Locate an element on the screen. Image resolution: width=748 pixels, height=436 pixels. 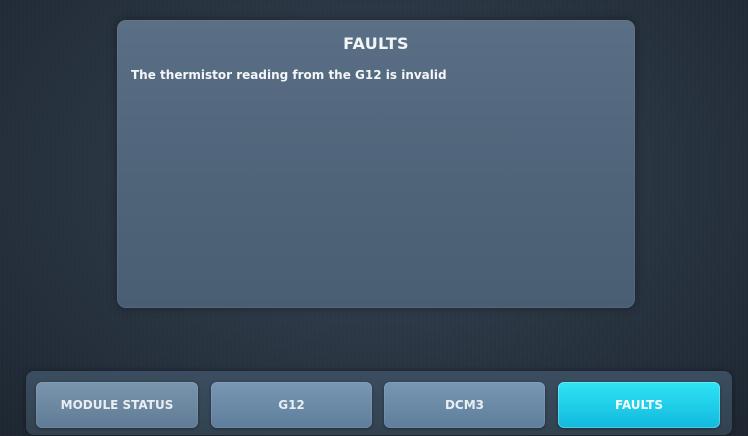
tab-g12: G12 is located at coordinates (291, 405).